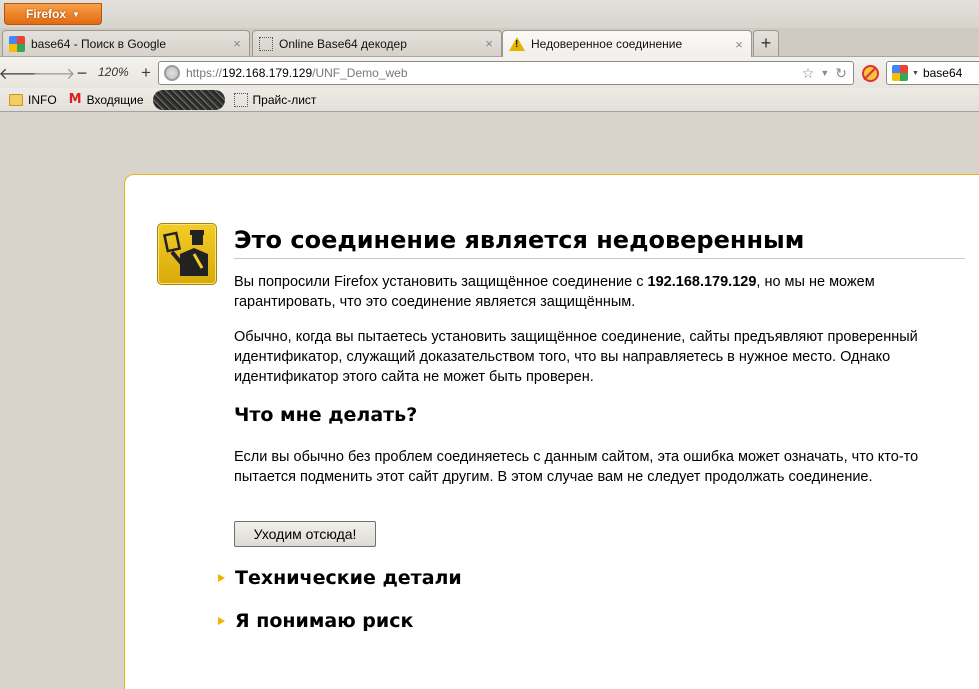 Image resolution: width=979 pixels, height=689 pixels. Describe the element at coordinates (915, 73) in the screenshot. I see `search-engine-dropdown-icon: ▼` at that location.